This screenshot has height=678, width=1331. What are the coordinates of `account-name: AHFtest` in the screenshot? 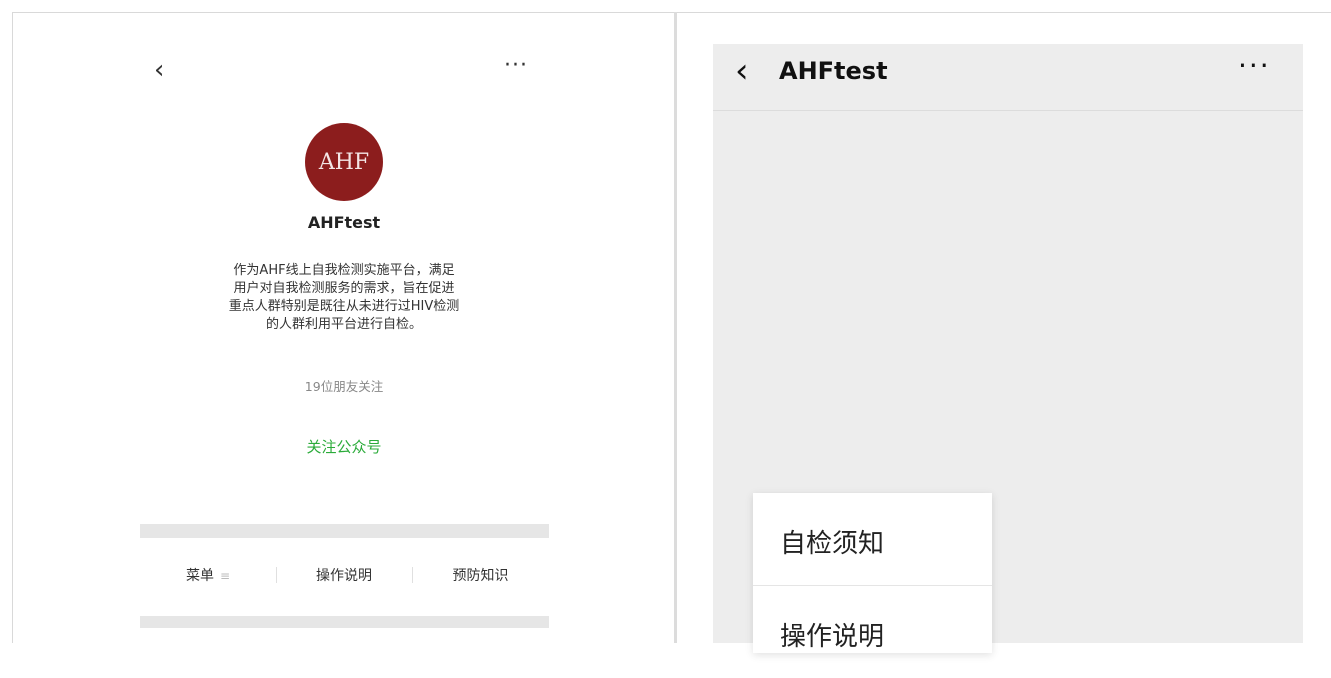 It's located at (344, 222).